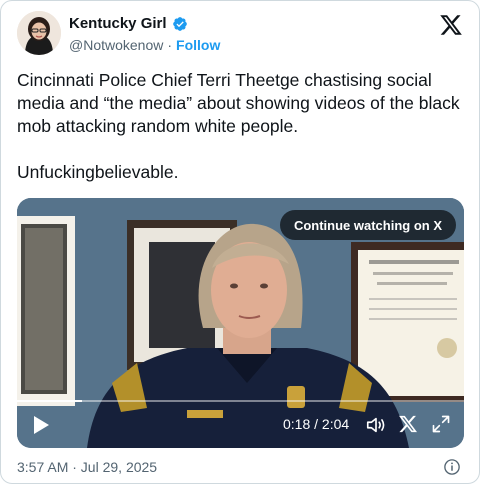 The height and width of the screenshot is (484, 480). I want to click on video-time: 0:18 / 2:04, so click(316, 424).